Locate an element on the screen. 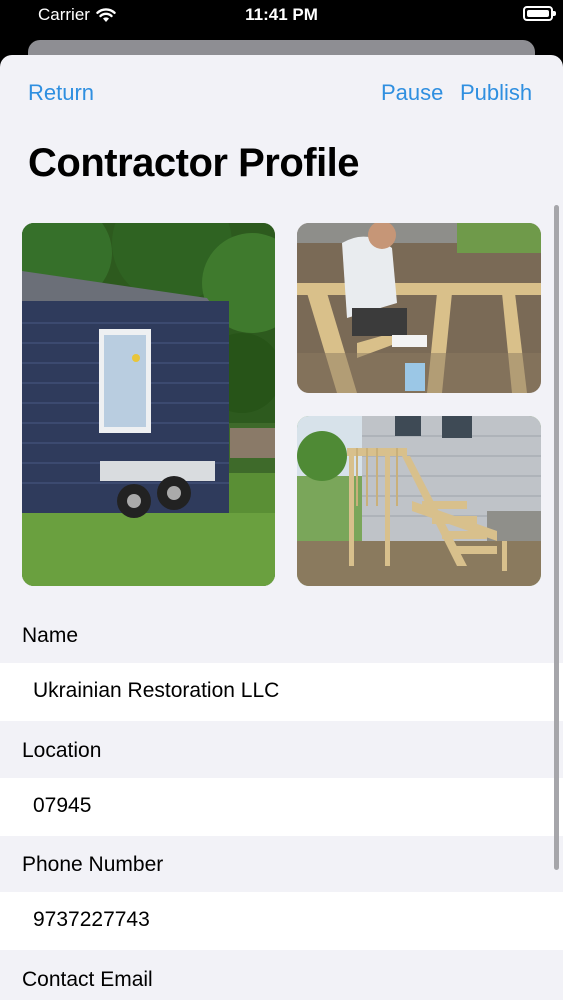 Image resolution: width=563 pixels, height=1000 pixels. name-value: Ukrainian Restoration LLC is located at coordinates (156, 690).